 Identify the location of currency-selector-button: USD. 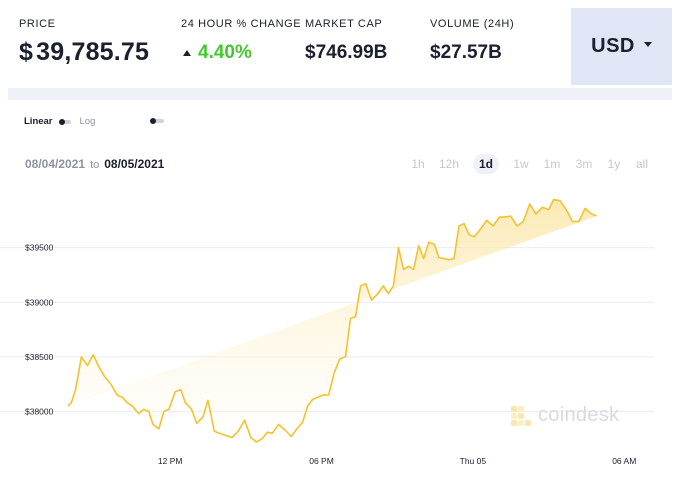
(621, 46).